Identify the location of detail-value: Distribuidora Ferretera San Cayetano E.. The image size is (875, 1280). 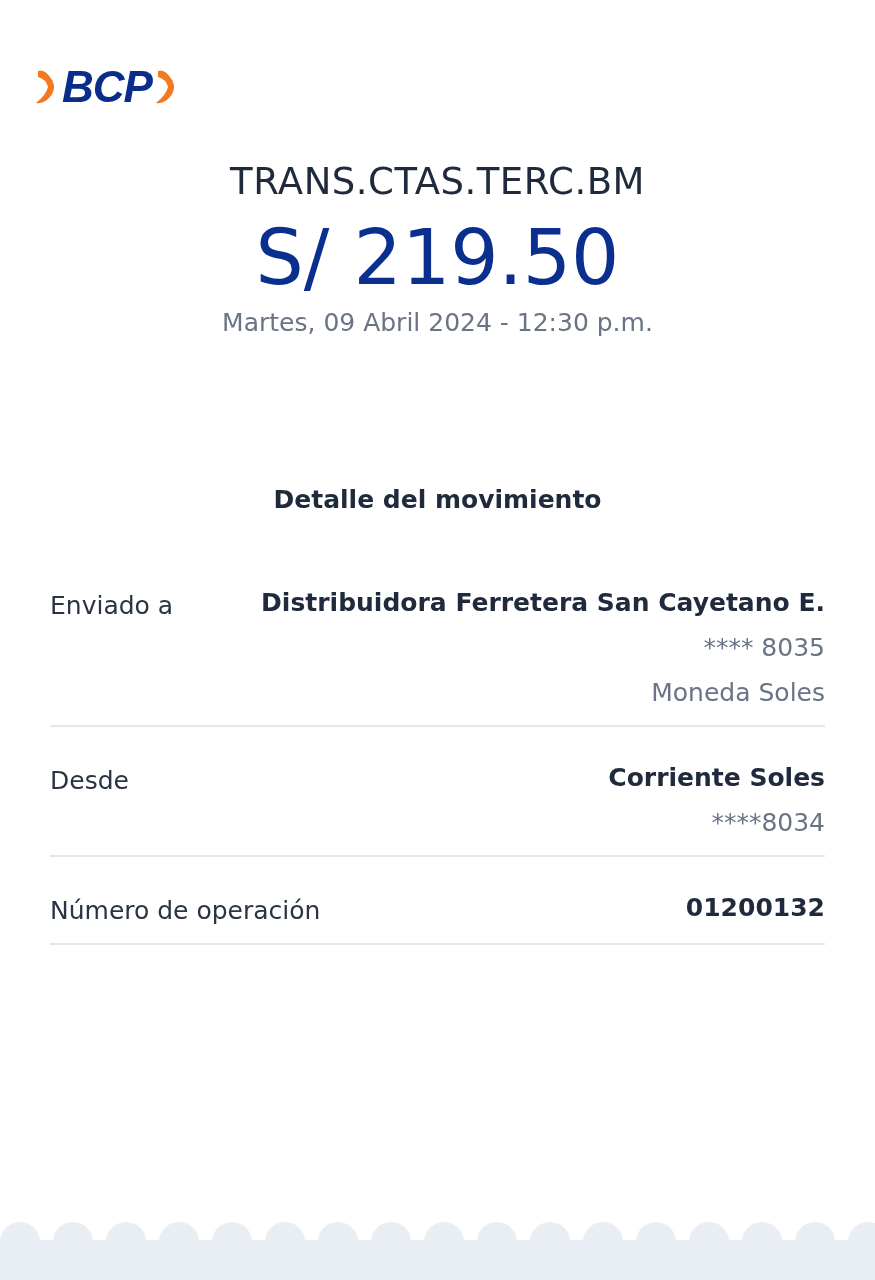
(543, 602).